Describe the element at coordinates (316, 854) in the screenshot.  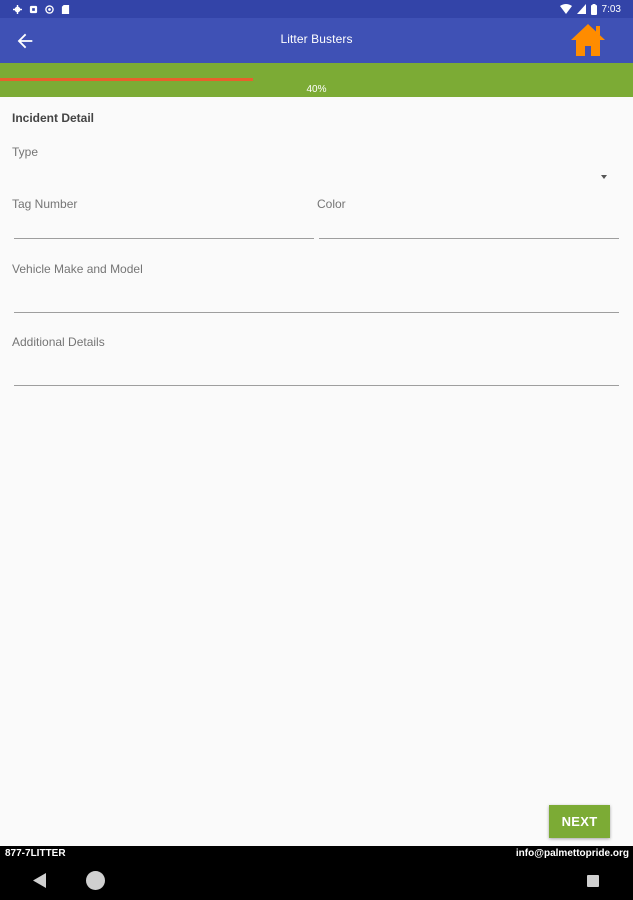
I see `footer-bar: 877-7LITTER info@palmettopride.org` at that location.